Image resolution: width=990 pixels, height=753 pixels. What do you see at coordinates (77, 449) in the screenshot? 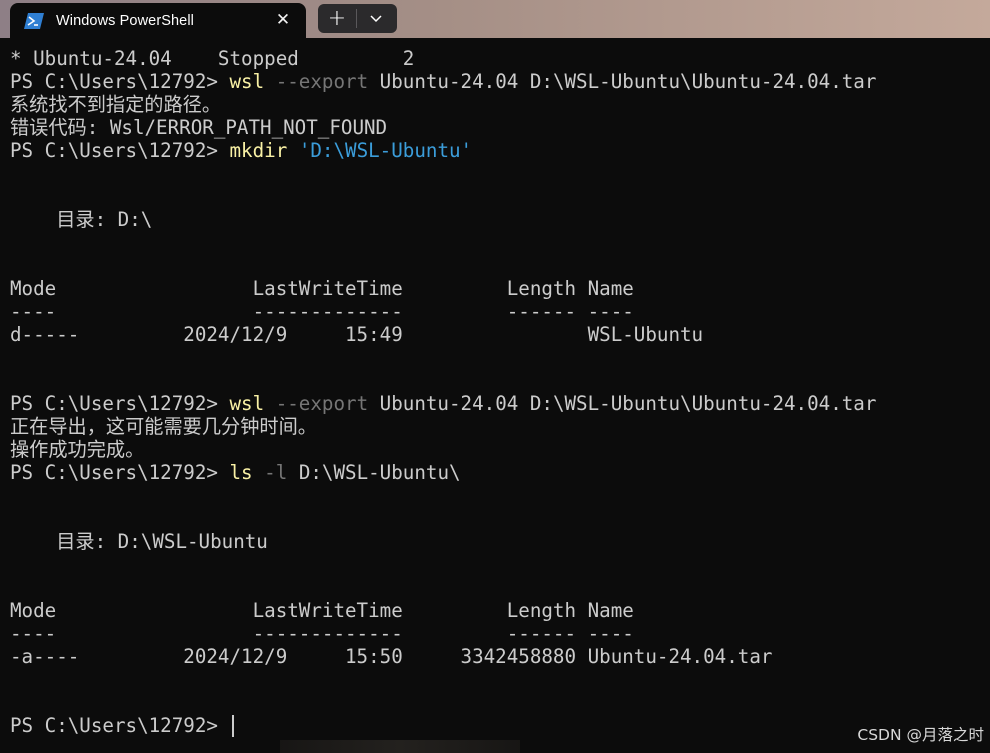
I see `terminal-text: 操作成功完成。` at bounding box center [77, 449].